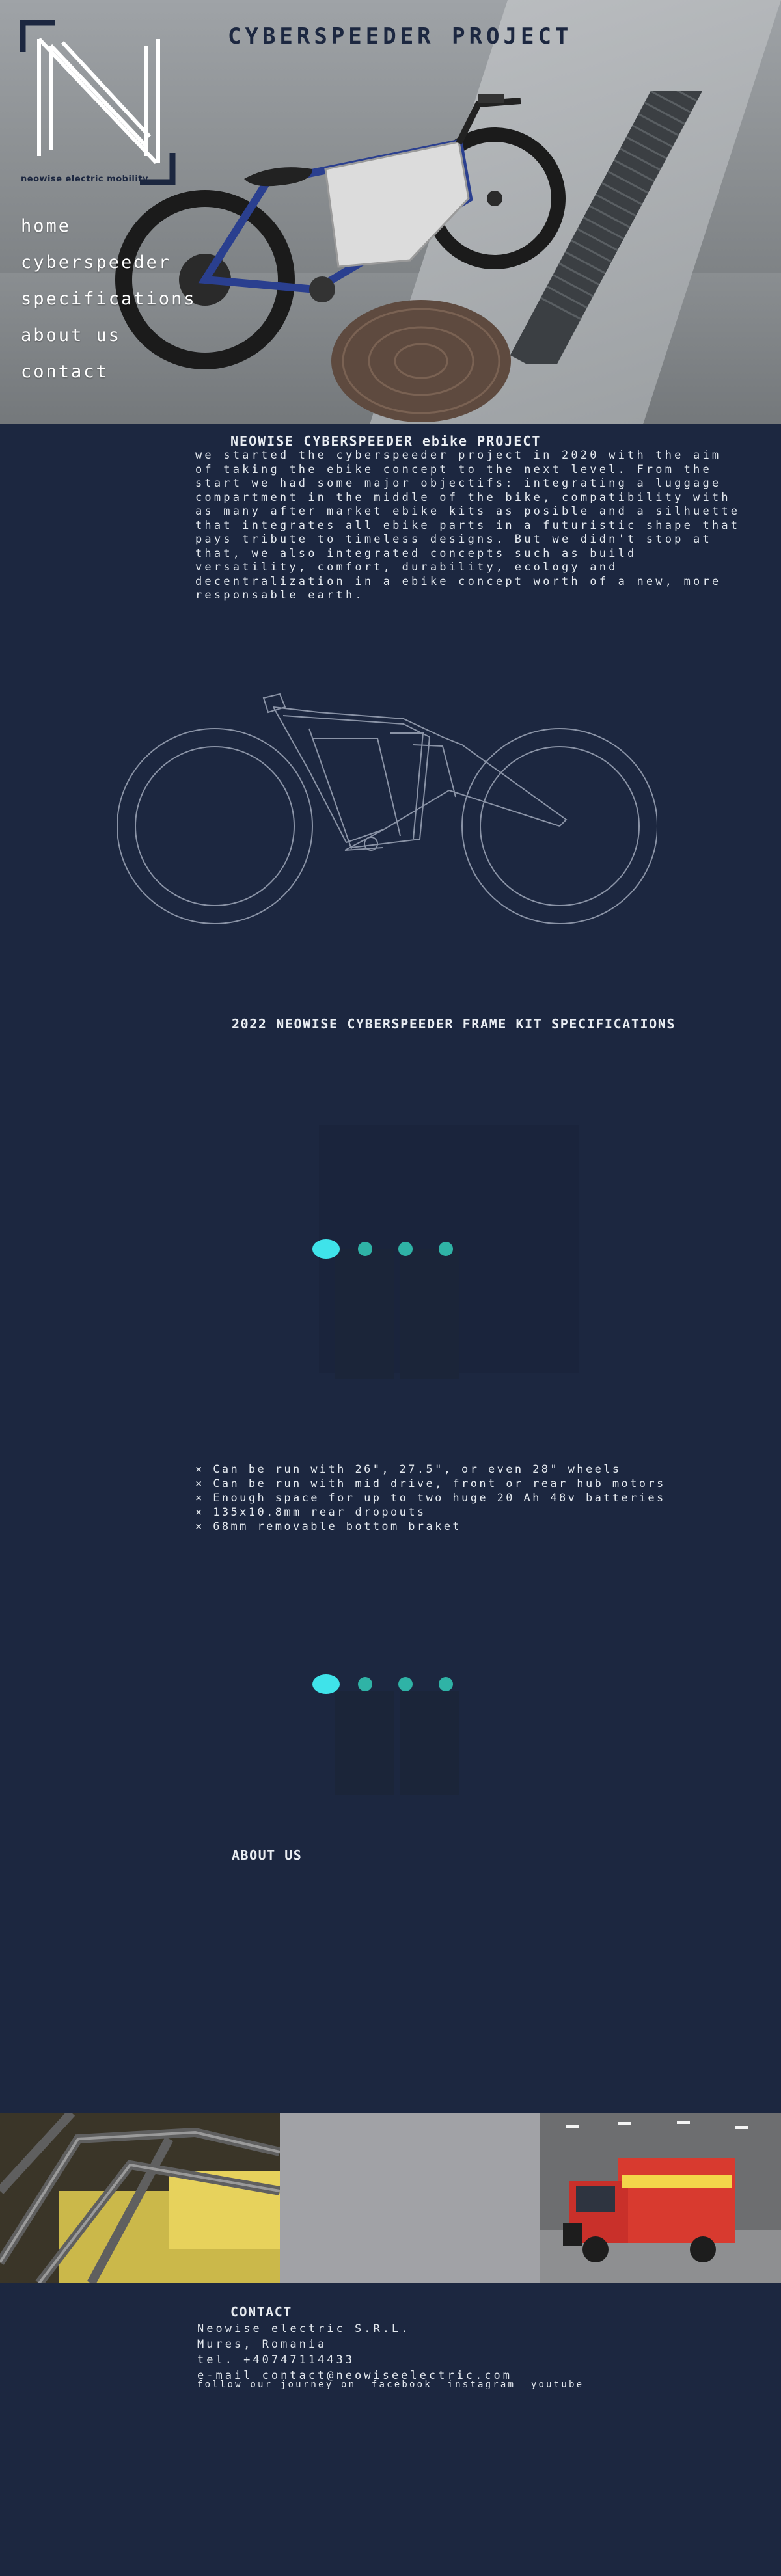 The image size is (781, 2576). Describe the element at coordinates (262, 2344) in the screenshot. I see `company-location: Mures, Romania` at that location.